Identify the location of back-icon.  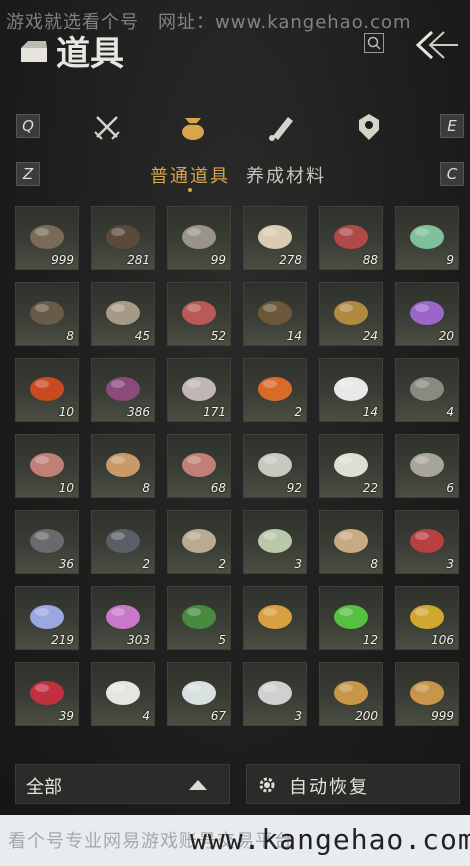
(435, 45).